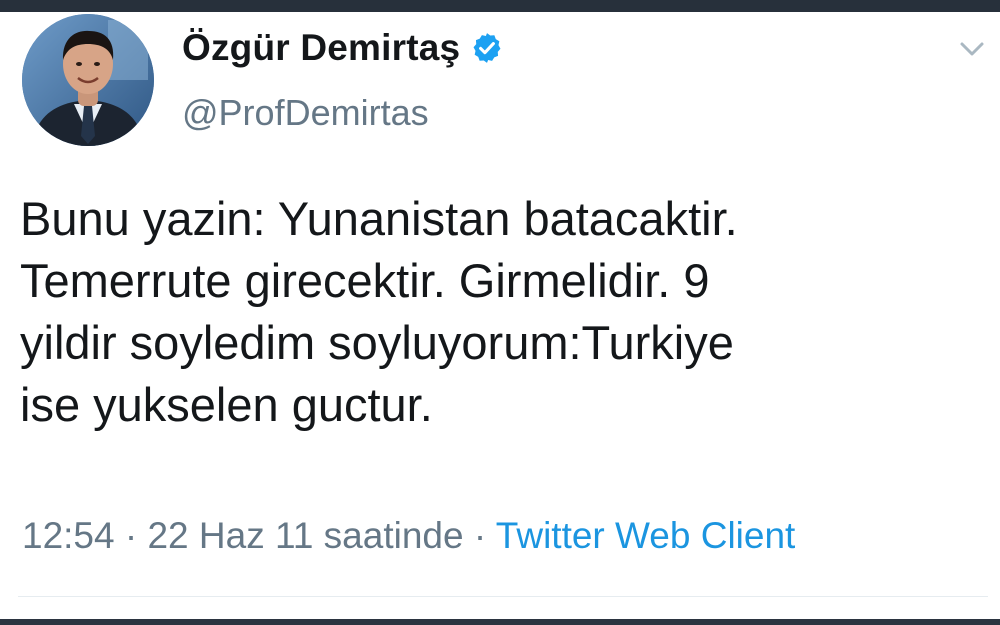 This screenshot has height=625, width=1000. I want to click on chevron-down-icon, so click(972, 49).